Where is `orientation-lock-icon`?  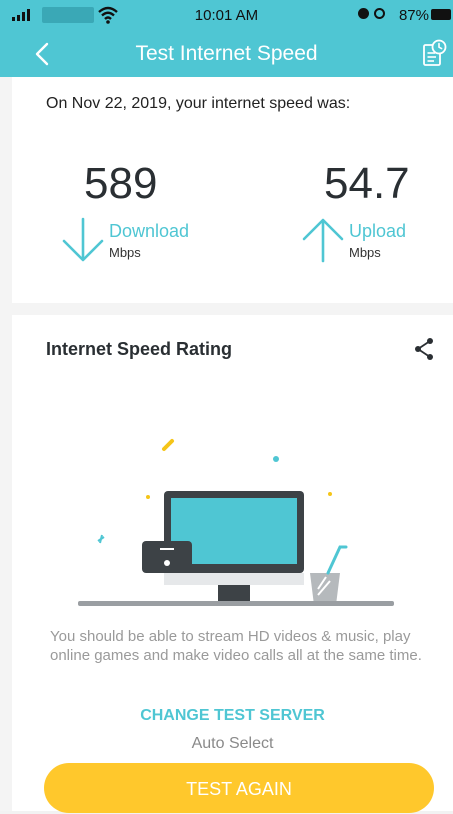
orientation-lock-icon is located at coordinates (379, 13).